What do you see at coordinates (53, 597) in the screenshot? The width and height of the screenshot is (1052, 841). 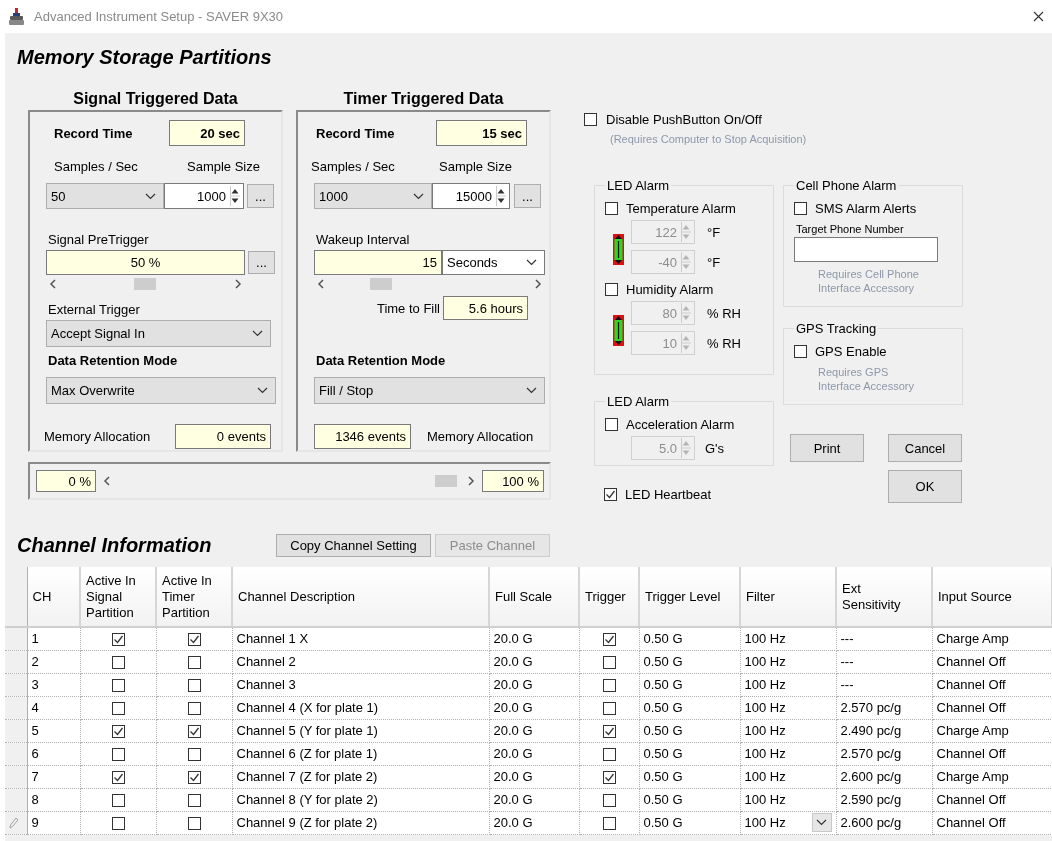 I see `column-header: CH` at bounding box center [53, 597].